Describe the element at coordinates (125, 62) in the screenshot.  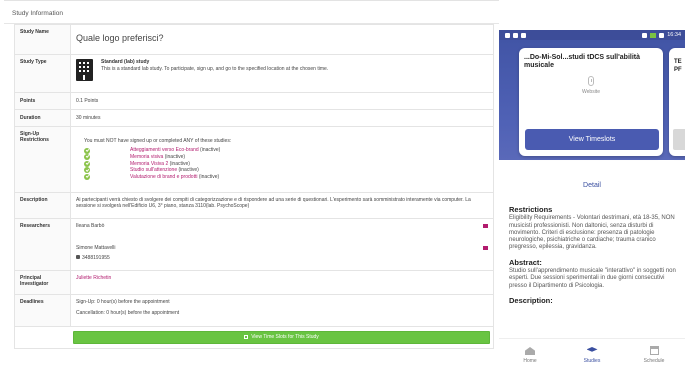
I see `study-type-title: Standard (lab) study` at that location.